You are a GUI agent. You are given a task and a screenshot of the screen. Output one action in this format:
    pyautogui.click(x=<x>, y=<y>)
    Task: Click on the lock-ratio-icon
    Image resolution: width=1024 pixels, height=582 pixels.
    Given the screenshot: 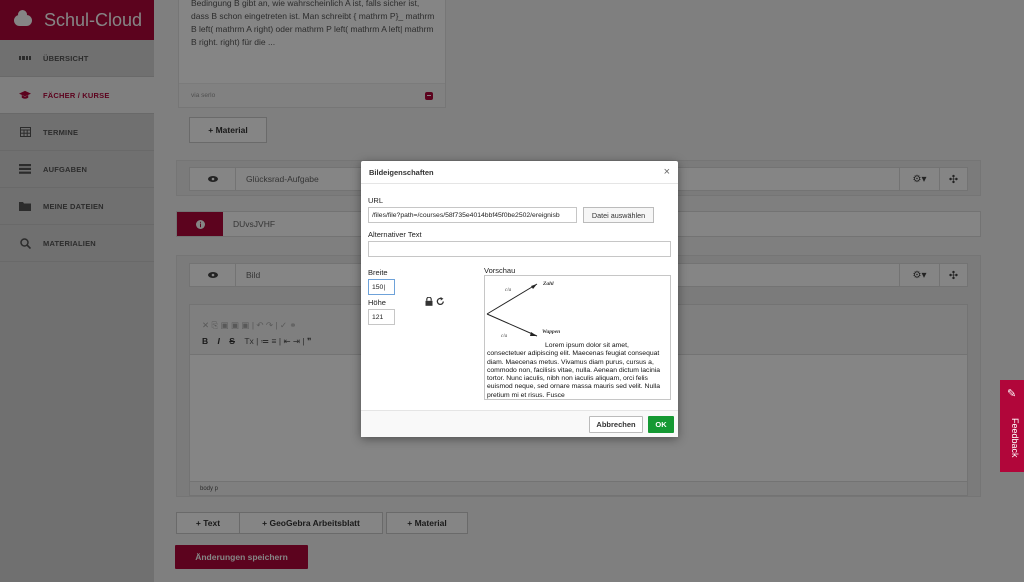 What is the action you would take?
    pyautogui.click(x=429, y=302)
    